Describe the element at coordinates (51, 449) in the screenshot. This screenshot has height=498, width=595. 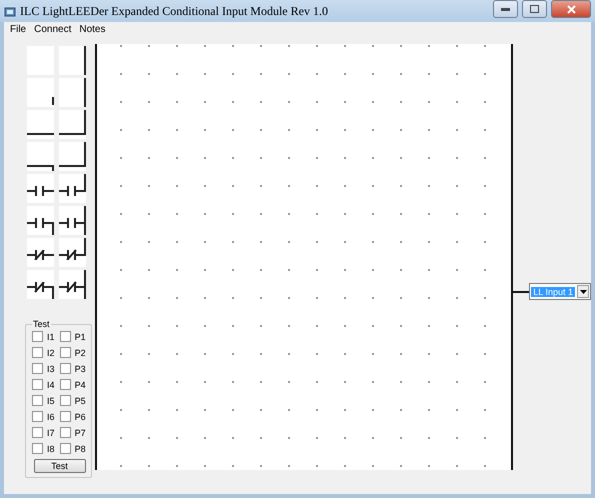
I see `checkbox-label: I8` at that location.